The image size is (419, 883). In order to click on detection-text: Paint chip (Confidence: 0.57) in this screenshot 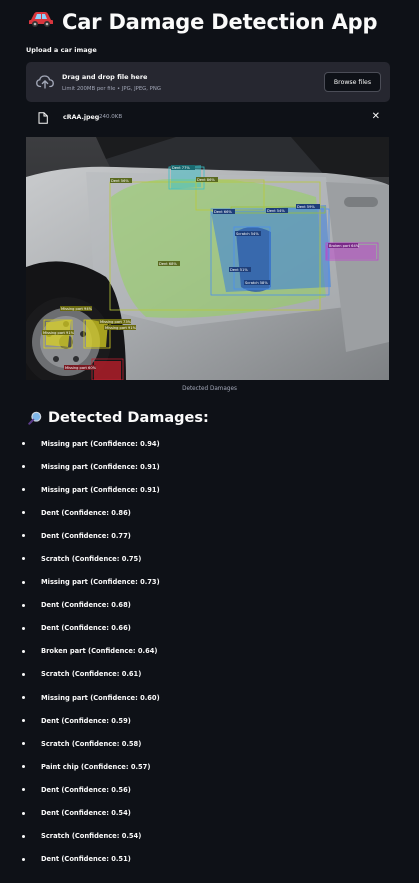, I will do `click(95, 767)`.